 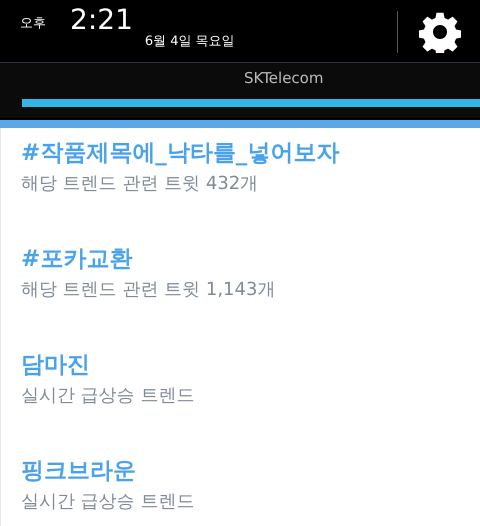 I want to click on clock-time: 2:21, so click(x=101, y=20).